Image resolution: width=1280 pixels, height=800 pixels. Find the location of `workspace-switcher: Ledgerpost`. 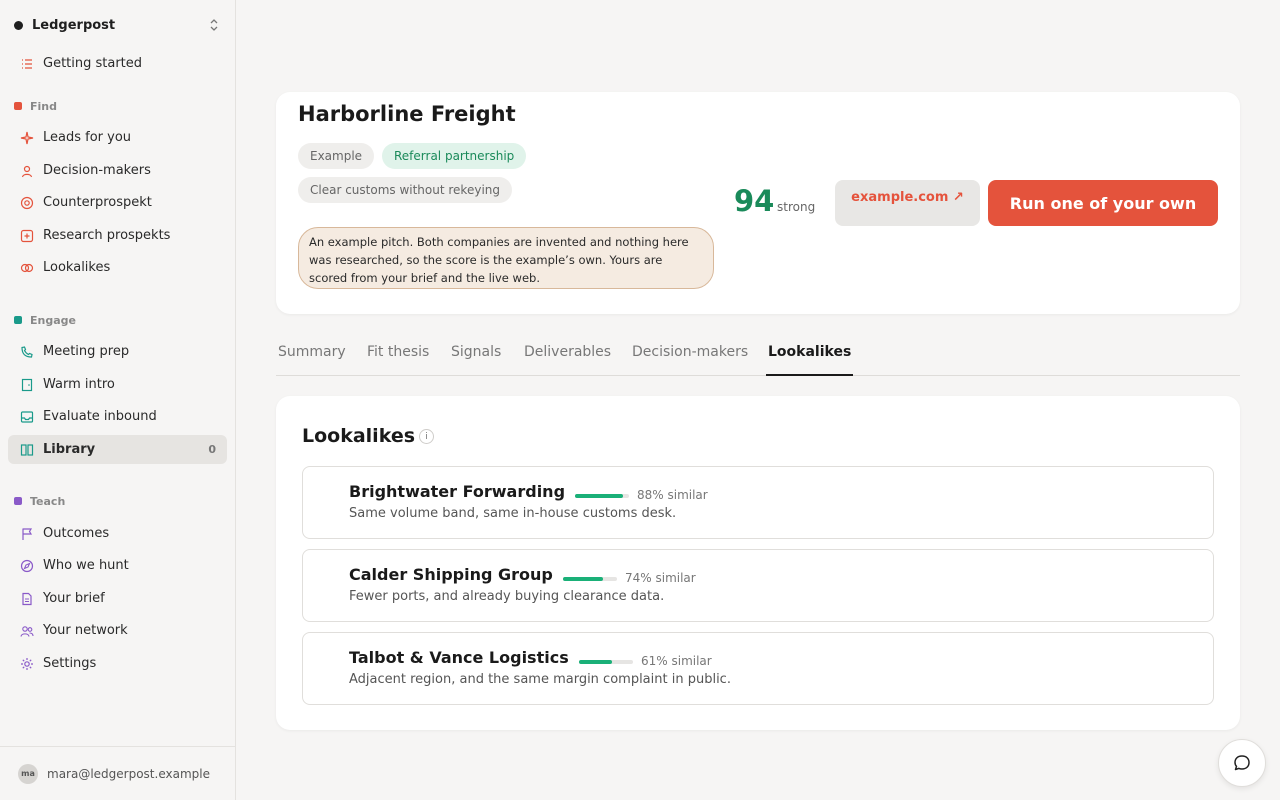

workspace-switcher: Ledgerpost is located at coordinates (118, 25).